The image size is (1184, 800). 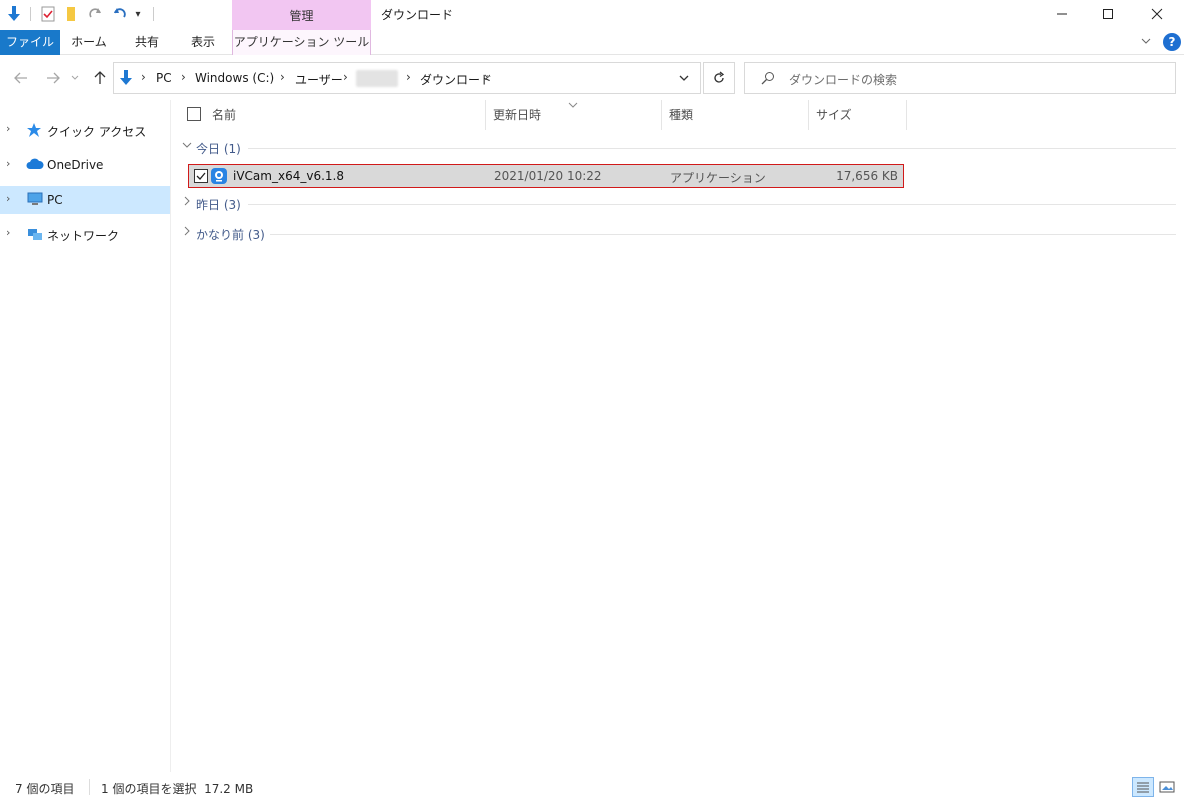 What do you see at coordinates (203, 42) in the screenshot?
I see `tab-view: 表示` at bounding box center [203, 42].